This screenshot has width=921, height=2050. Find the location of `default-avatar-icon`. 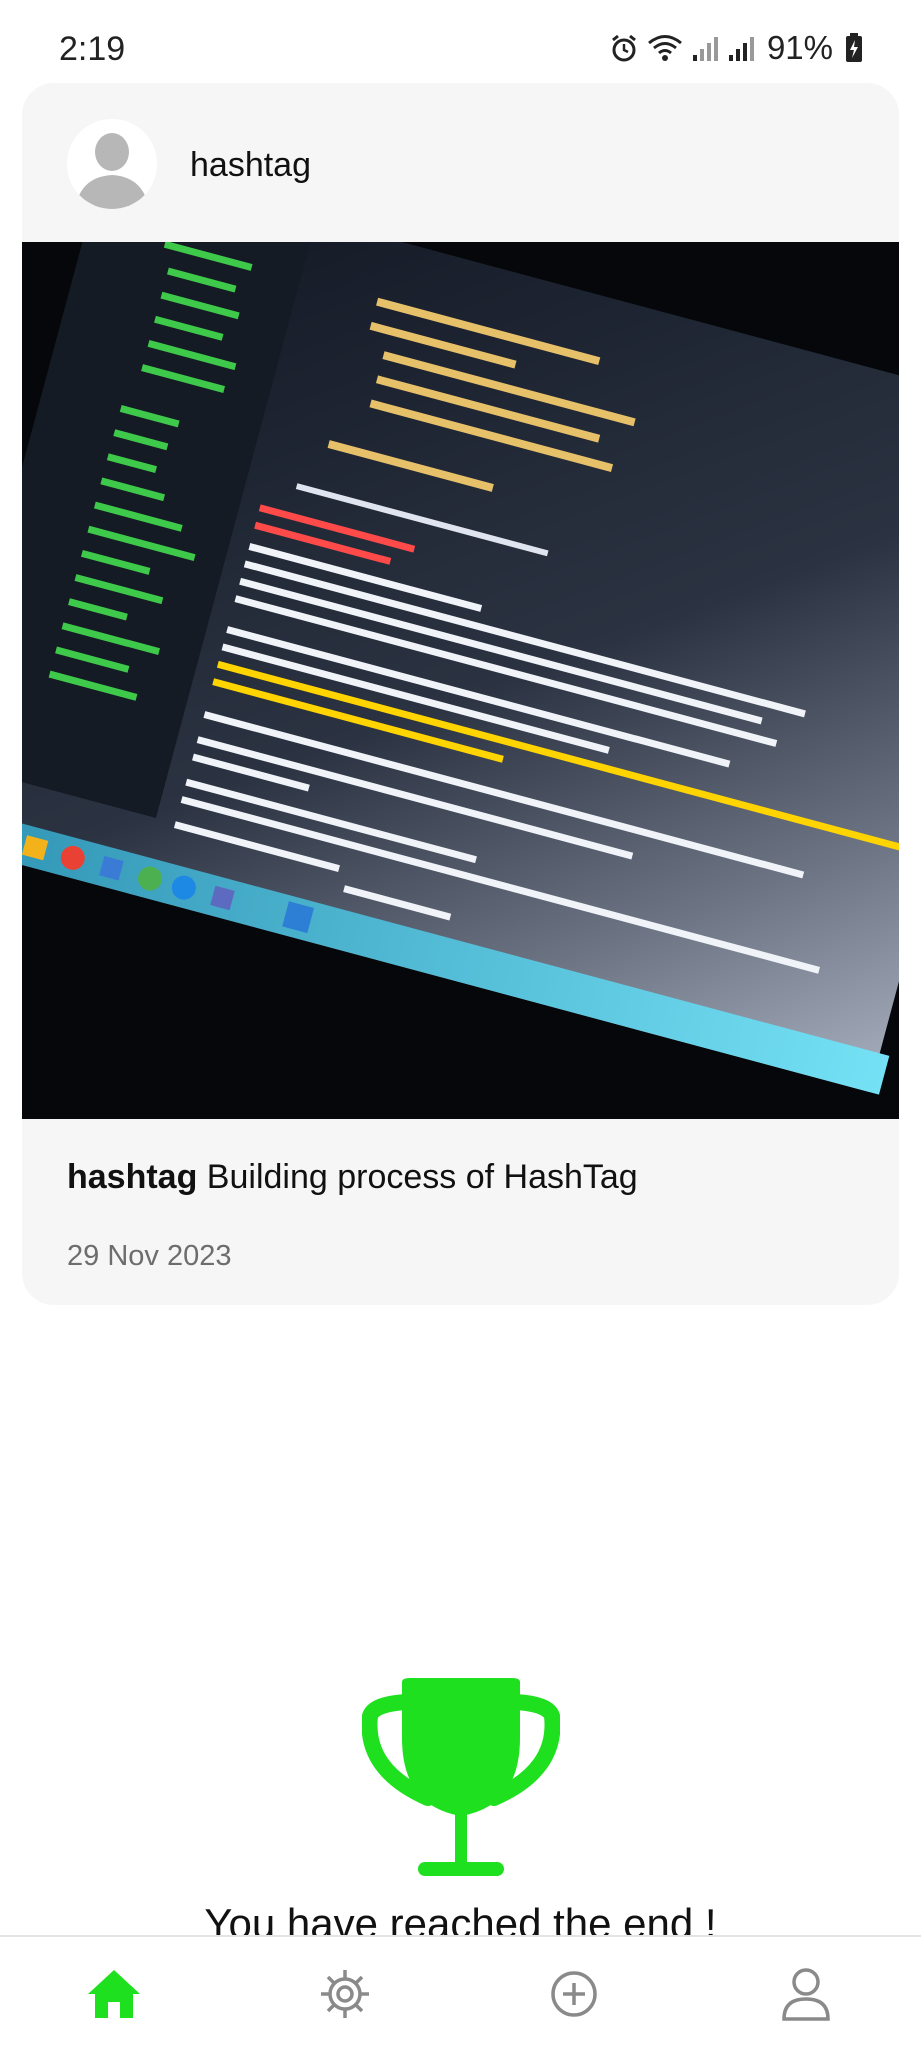

default-avatar-icon is located at coordinates (112, 164).